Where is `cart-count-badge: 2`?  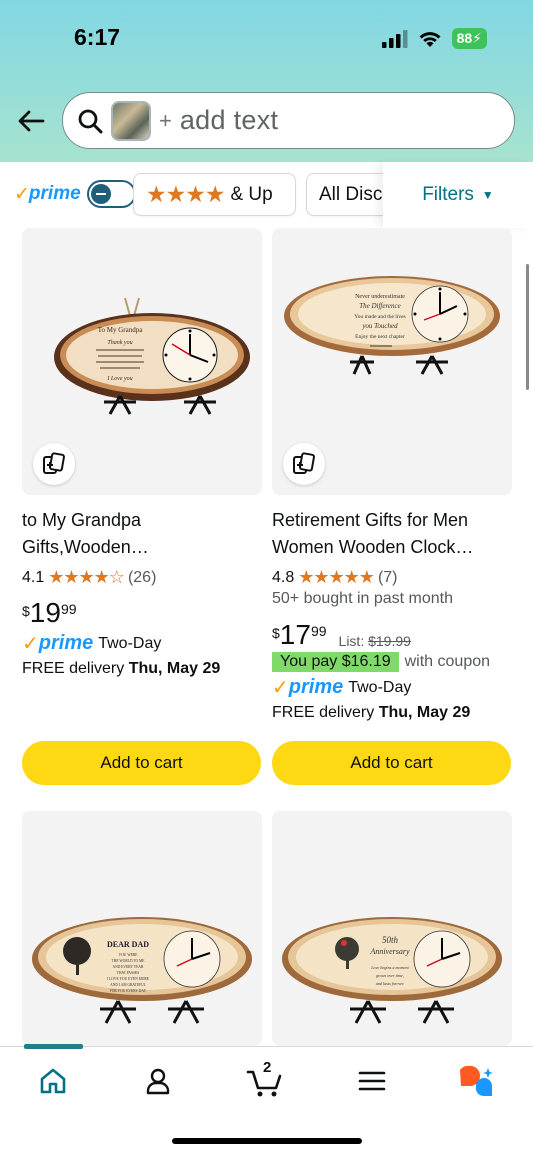 cart-count-badge: 2 is located at coordinates (267, 1067).